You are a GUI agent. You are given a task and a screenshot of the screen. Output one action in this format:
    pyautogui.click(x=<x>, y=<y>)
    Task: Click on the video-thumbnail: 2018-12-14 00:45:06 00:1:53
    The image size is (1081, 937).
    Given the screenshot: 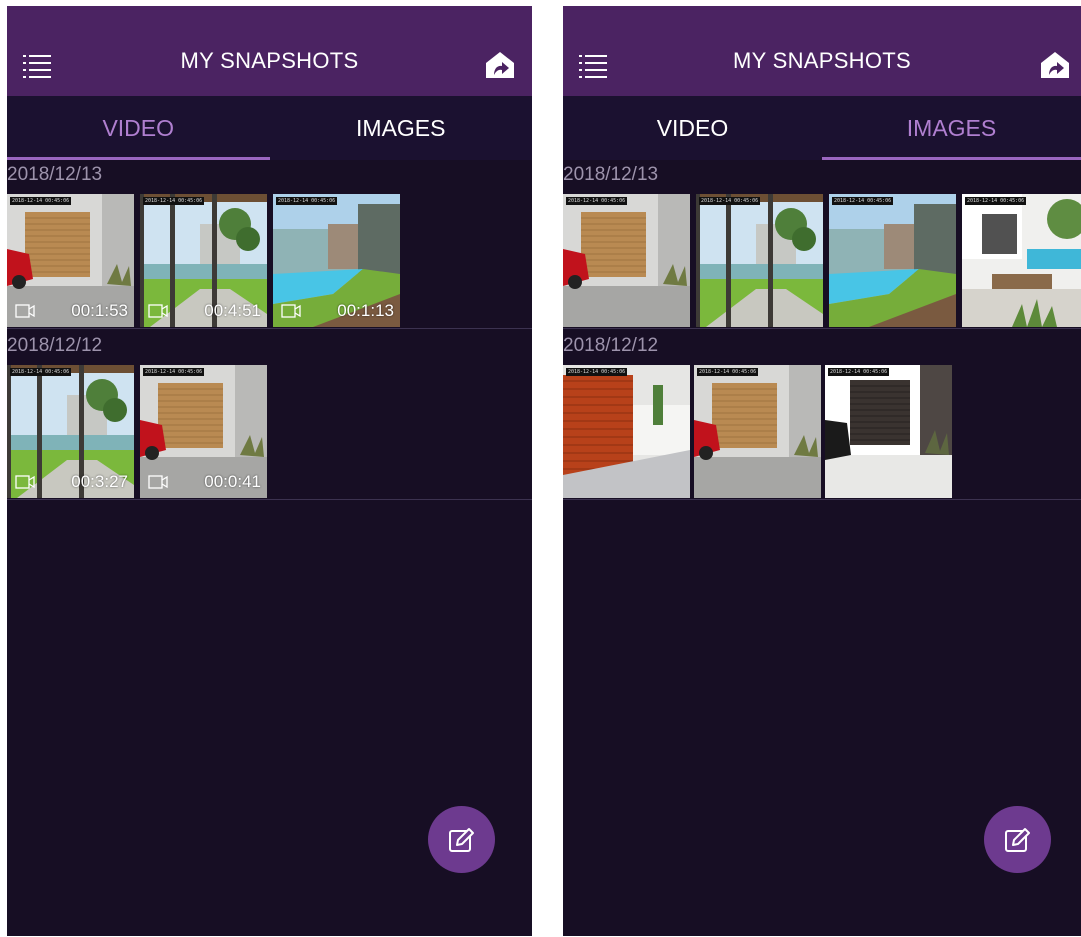 What is the action you would take?
    pyautogui.click(x=70, y=260)
    